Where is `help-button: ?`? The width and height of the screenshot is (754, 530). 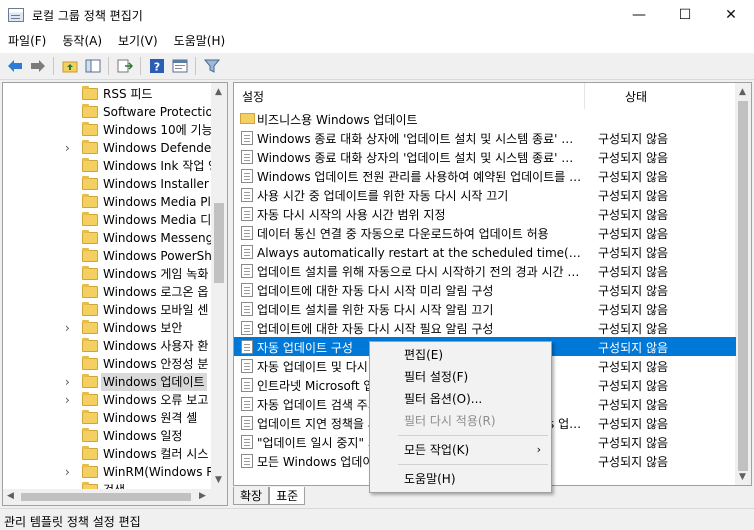
help-button: ? is located at coordinates (156, 66).